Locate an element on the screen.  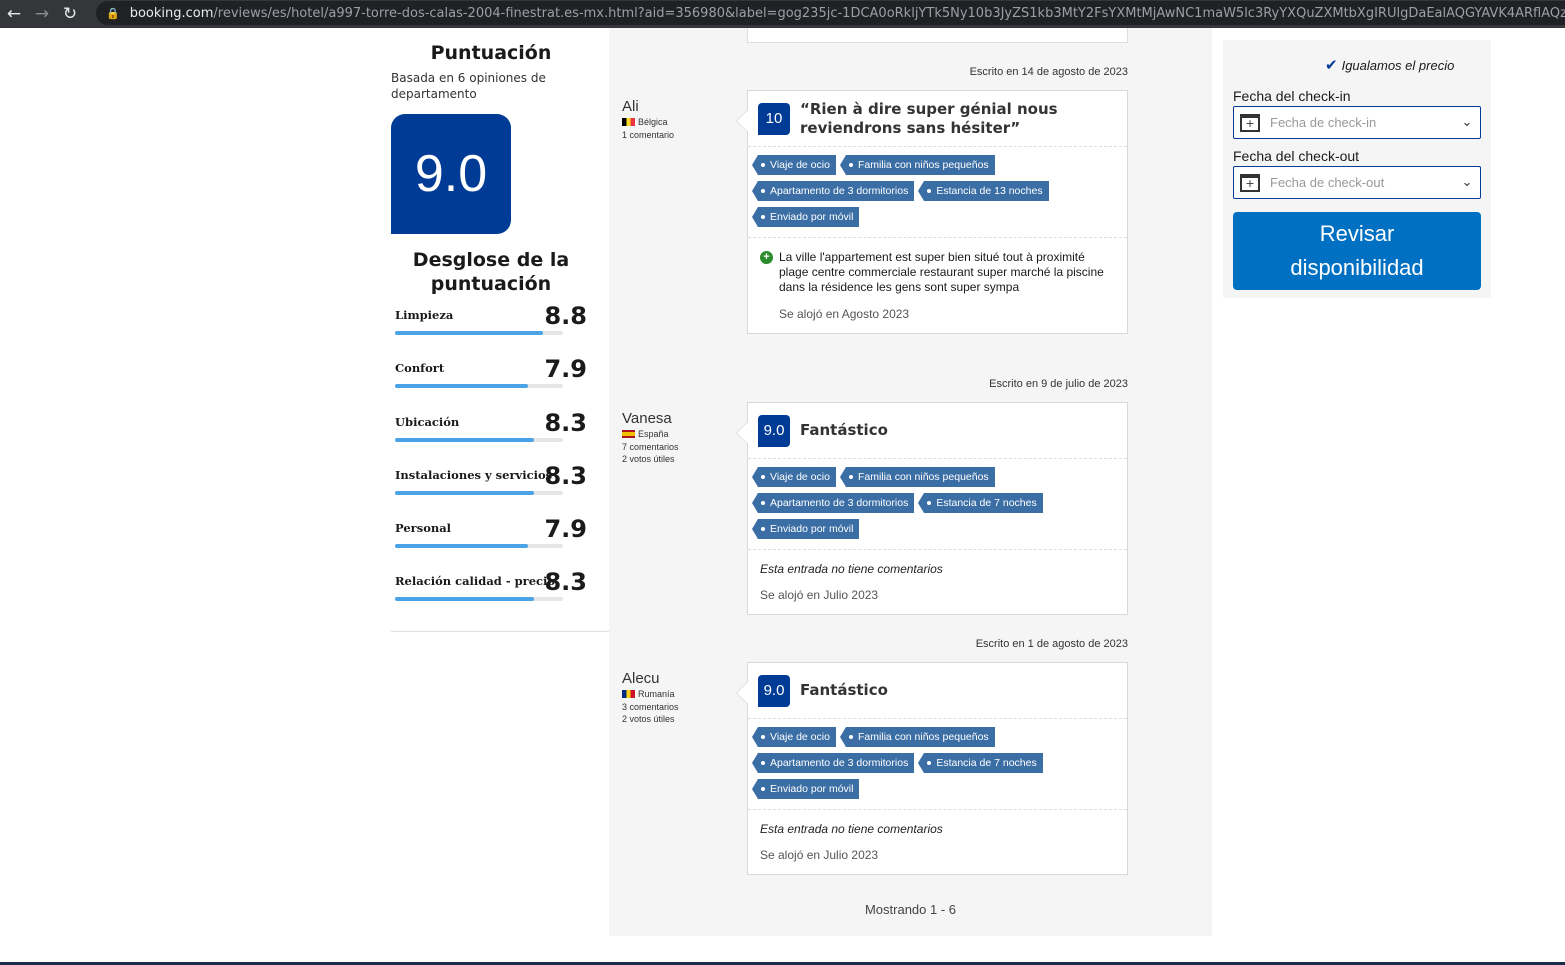
category-label: Confort is located at coordinates (420, 368).